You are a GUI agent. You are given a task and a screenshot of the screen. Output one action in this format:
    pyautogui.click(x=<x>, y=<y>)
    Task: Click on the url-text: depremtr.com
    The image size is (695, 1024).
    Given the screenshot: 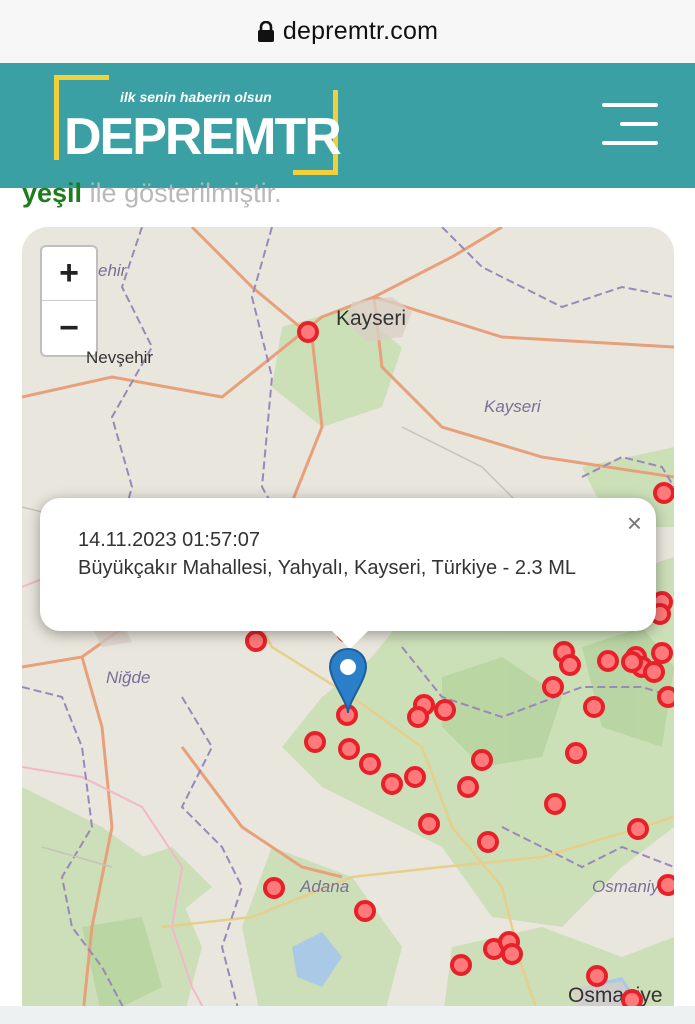 What is the action you would take?
    pyautogui.click(x=360, y=31)
    